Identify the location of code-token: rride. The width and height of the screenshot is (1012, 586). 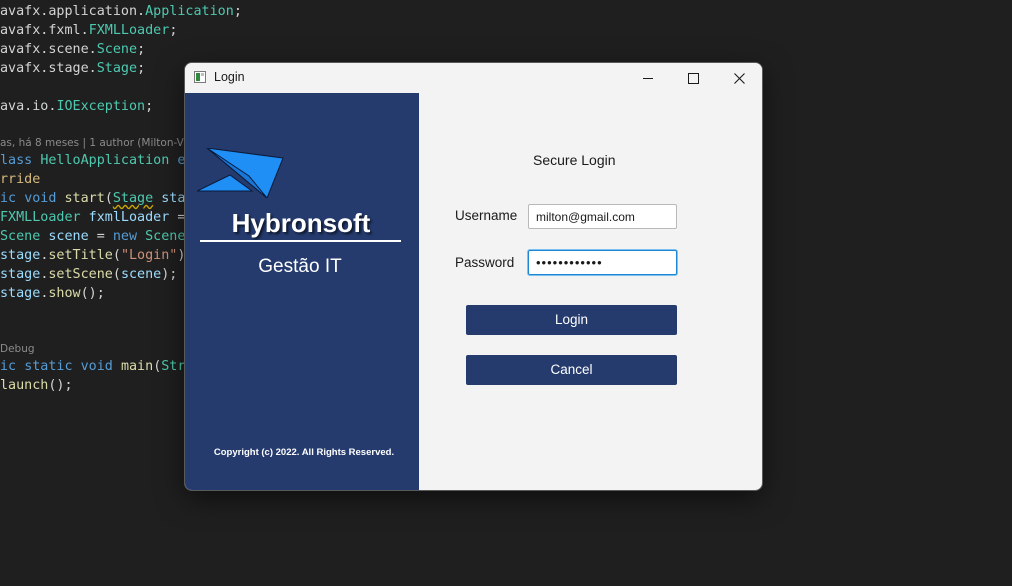
(20, 179).